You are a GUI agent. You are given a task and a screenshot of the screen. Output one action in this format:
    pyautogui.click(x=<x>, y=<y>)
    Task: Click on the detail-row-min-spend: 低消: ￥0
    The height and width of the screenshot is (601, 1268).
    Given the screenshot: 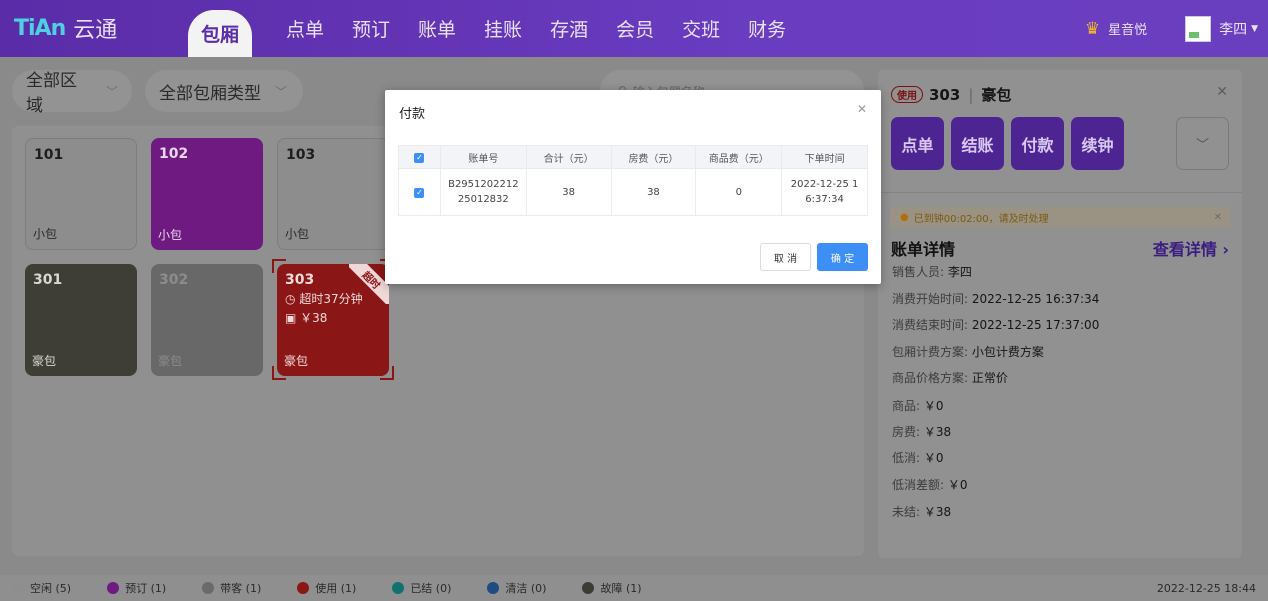 What is the action you would take?
    pyautogui.click(x=918, y=457)
    